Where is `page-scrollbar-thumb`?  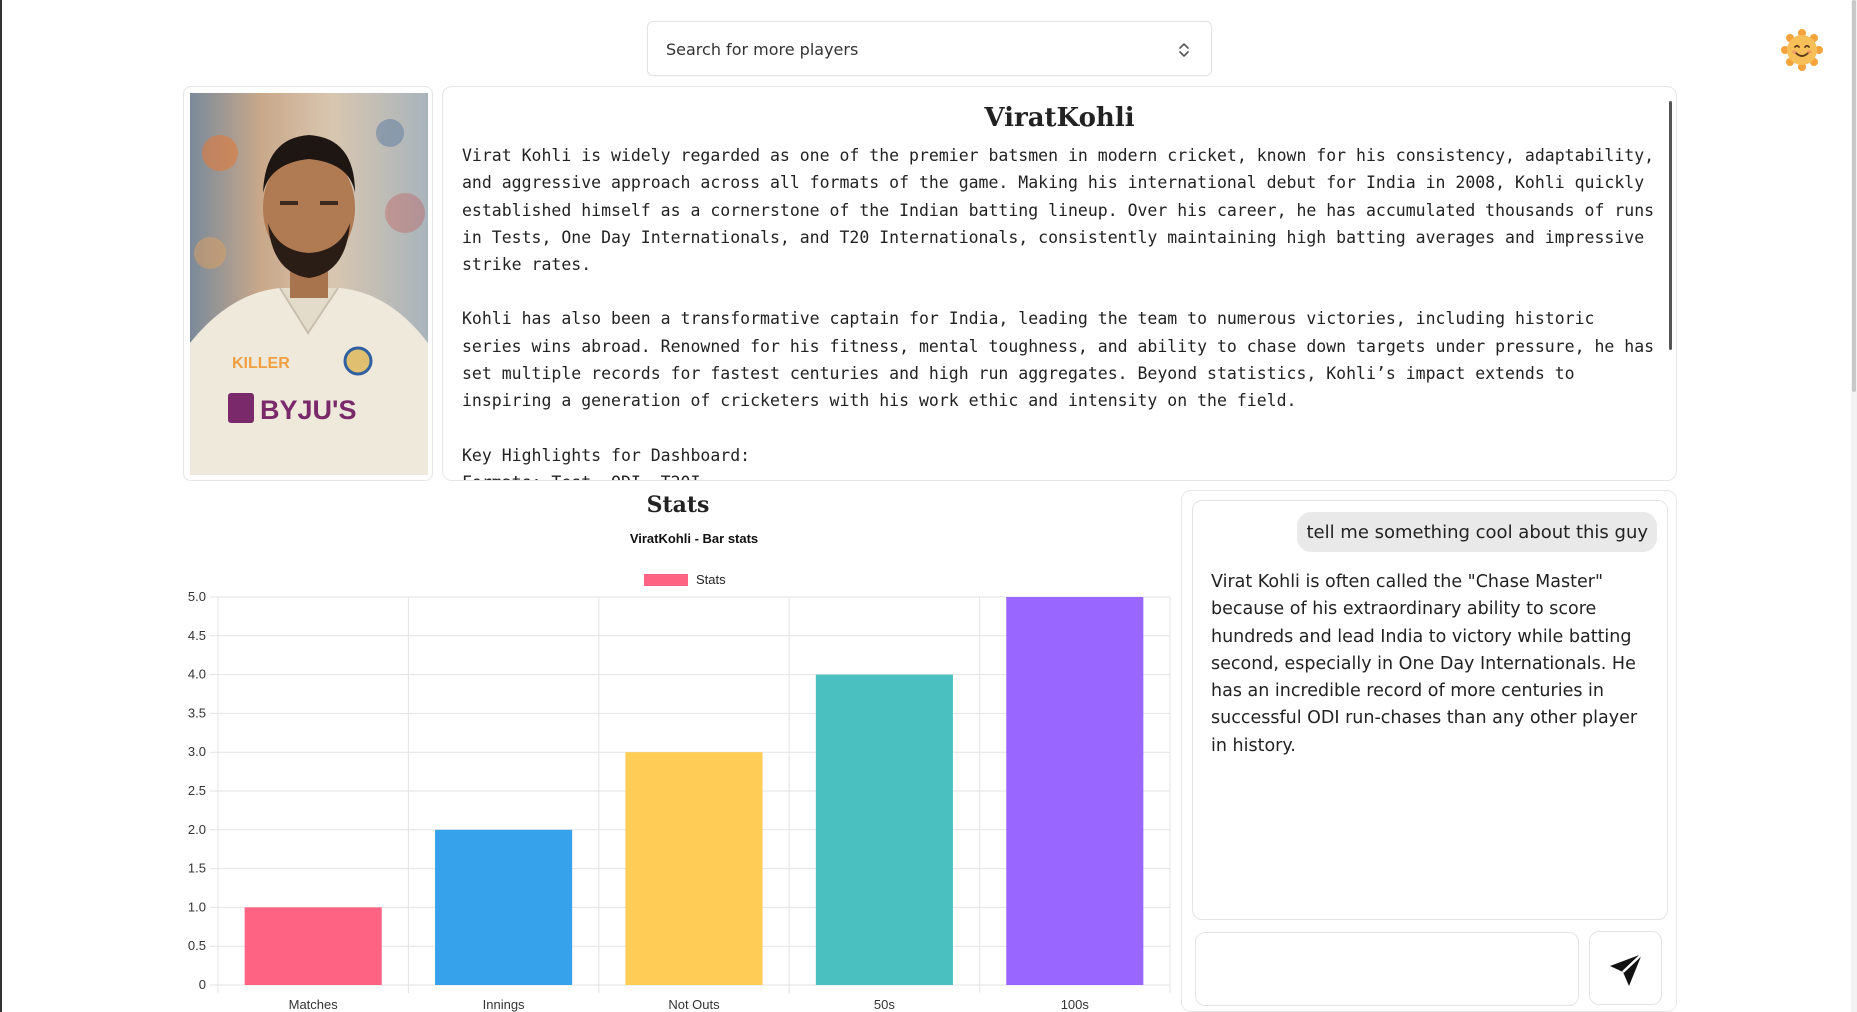 page-scrollbar-thumb is located at coordinates (1854, 196).